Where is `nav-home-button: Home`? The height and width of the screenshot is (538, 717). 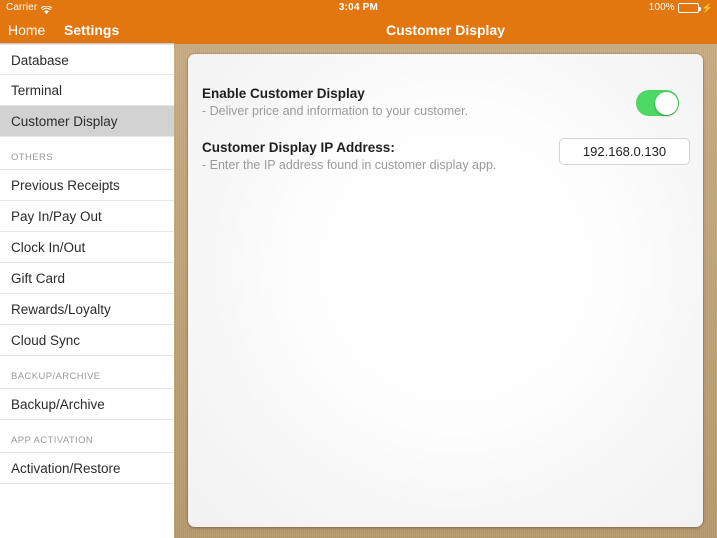 nav-home-button: Home is located at coordinates (26, 30).